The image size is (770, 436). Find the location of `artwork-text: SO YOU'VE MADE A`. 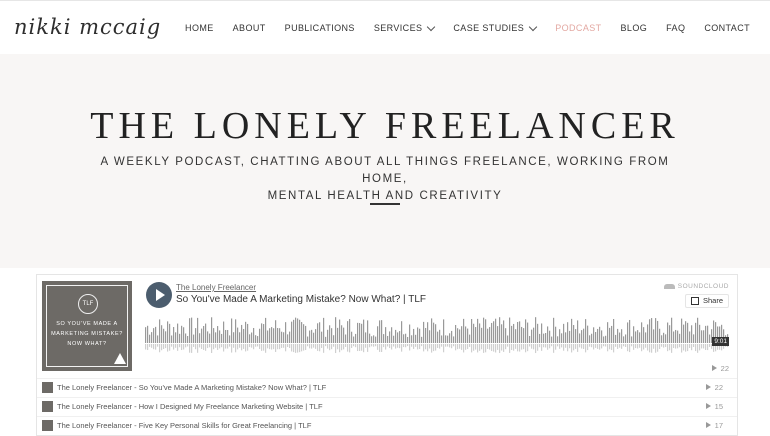

artwork-text: SO YOU'VE MADE A is located at coordinates (87, 324).